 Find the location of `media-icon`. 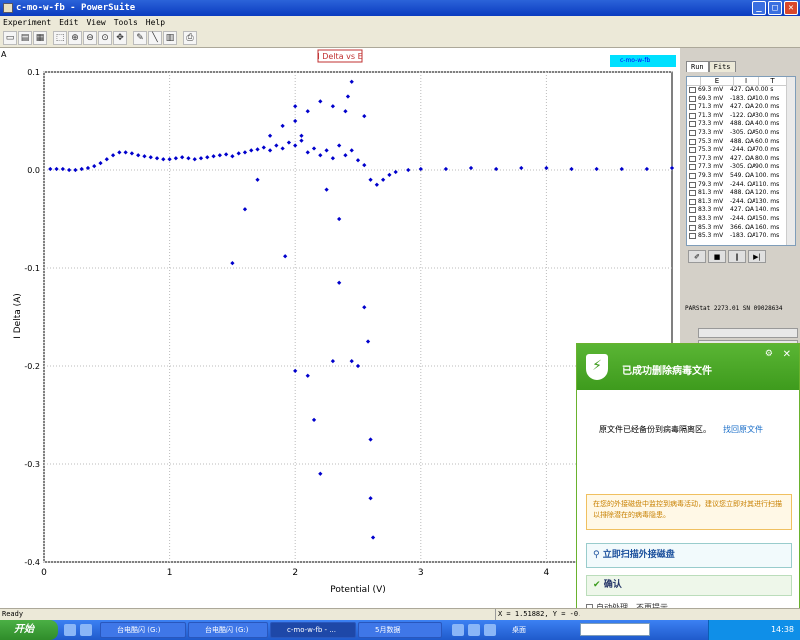

media-icon is located at coordinates (474, 630).